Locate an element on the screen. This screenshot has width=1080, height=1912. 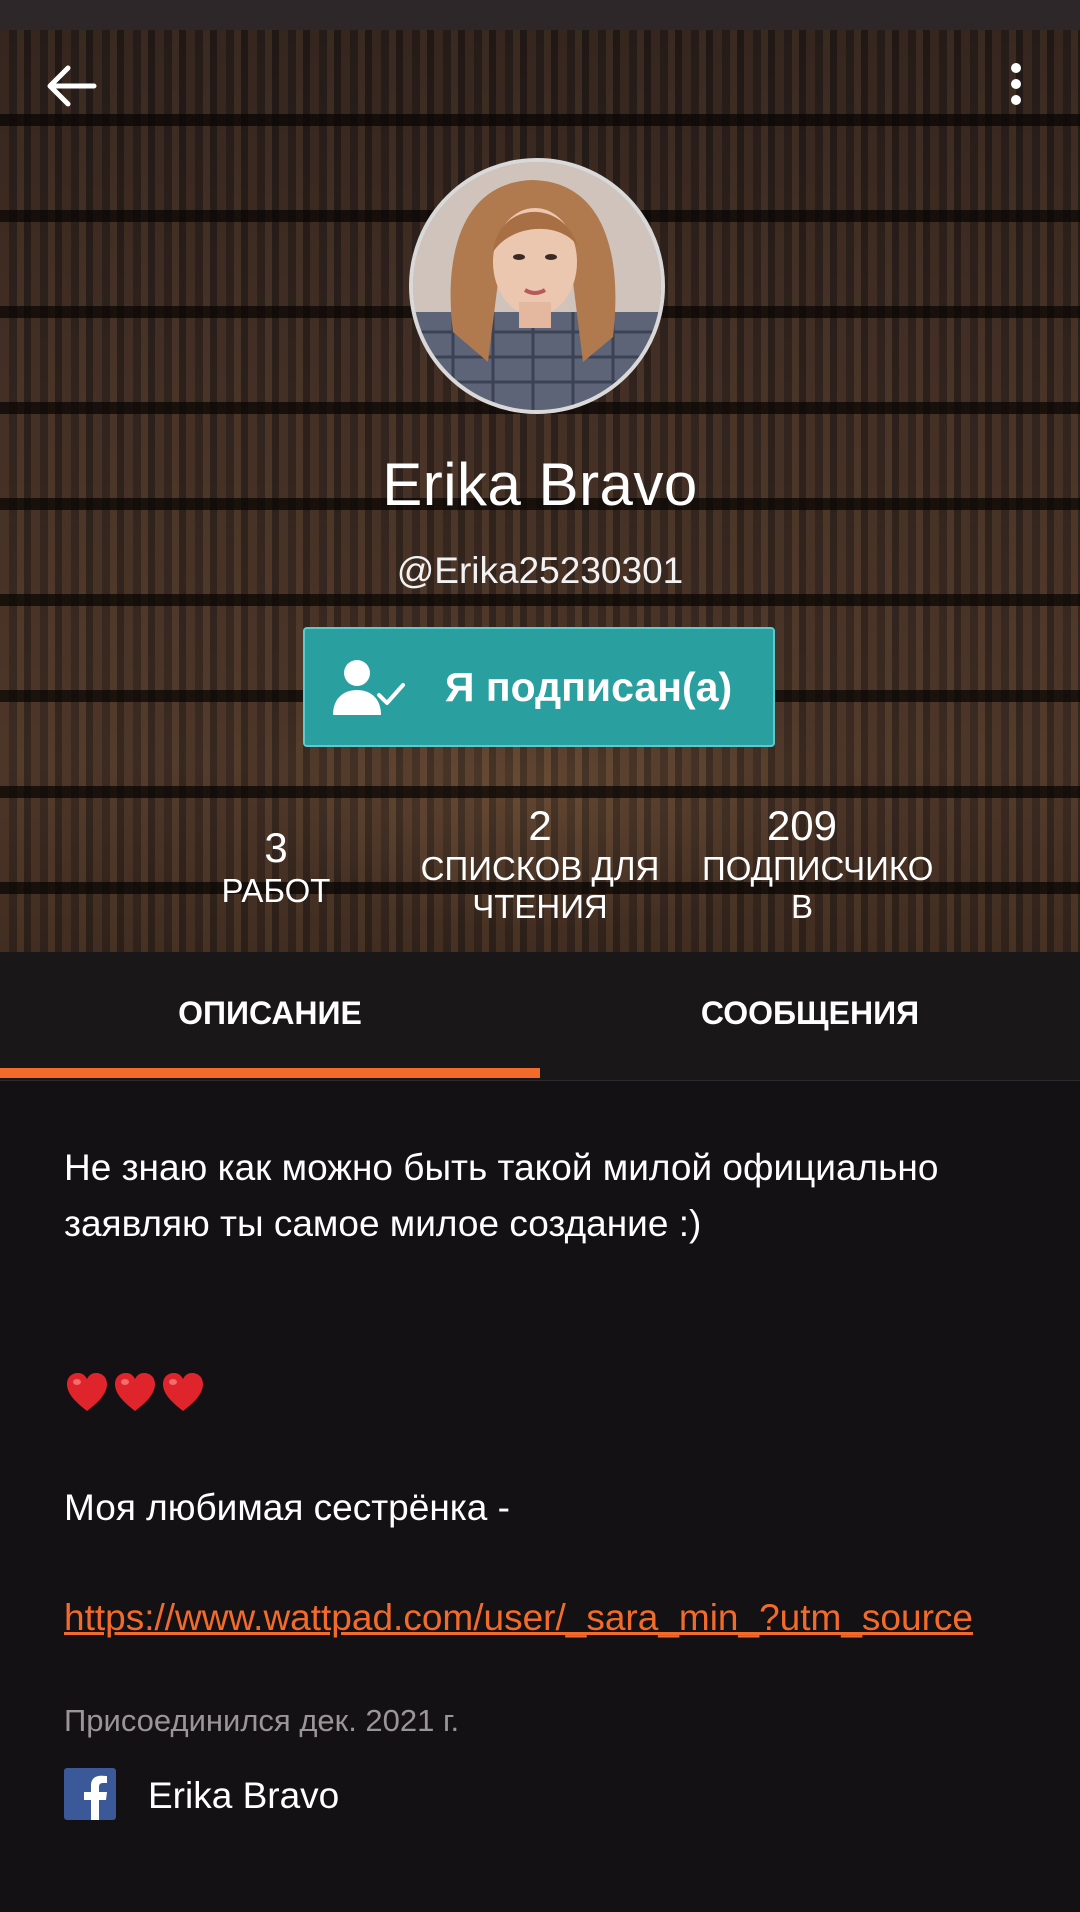
stat-value: 3 is located at coordinates (276, 847).